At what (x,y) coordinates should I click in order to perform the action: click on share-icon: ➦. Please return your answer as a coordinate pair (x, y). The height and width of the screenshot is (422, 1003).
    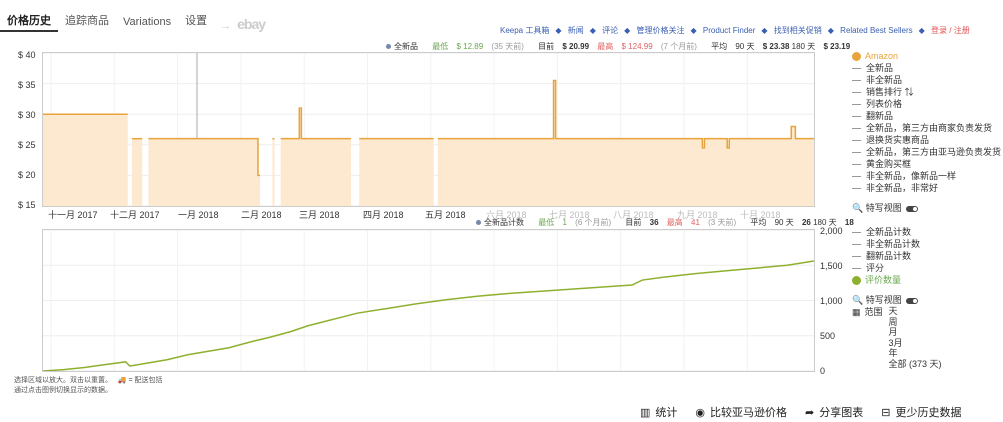
    Looking at the image, I should click on (810, 412).